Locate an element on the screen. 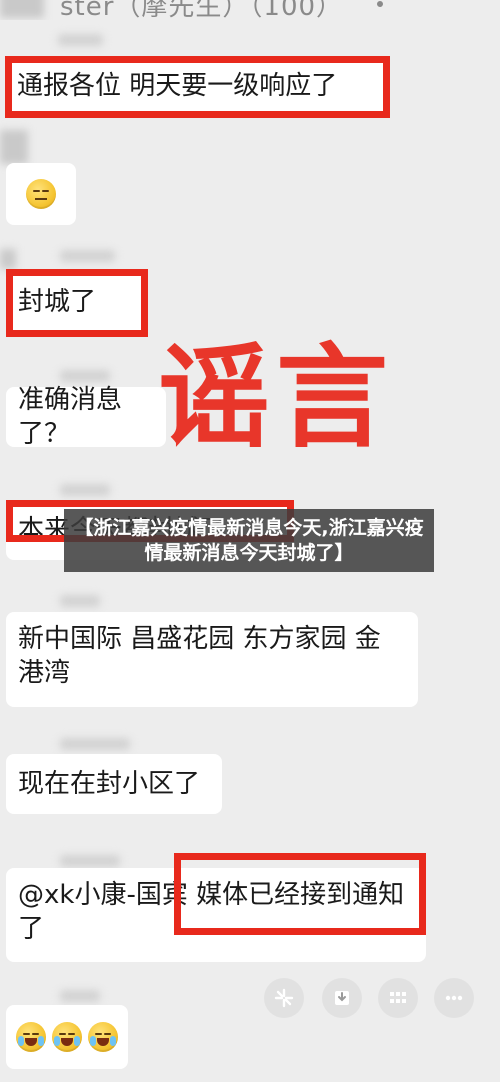 Image resolution: width=500 pixels, height=1082 pixels. message-bubble: @xk小康-国宾 媒体已经接到通知了 is located at coordinates (216, 915).